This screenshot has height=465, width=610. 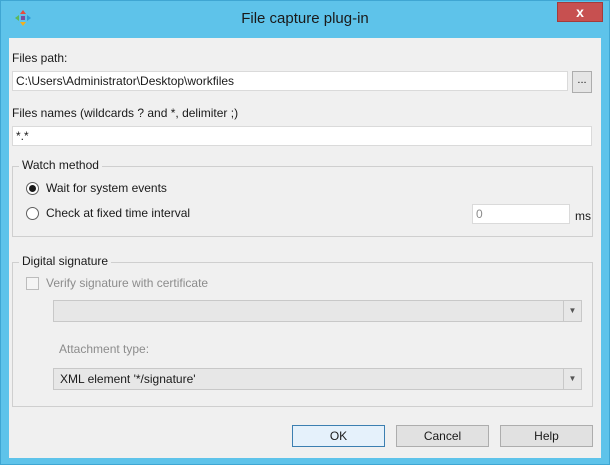 I want to click on watch-method-title: Watch method, so click(x=60, y=165).